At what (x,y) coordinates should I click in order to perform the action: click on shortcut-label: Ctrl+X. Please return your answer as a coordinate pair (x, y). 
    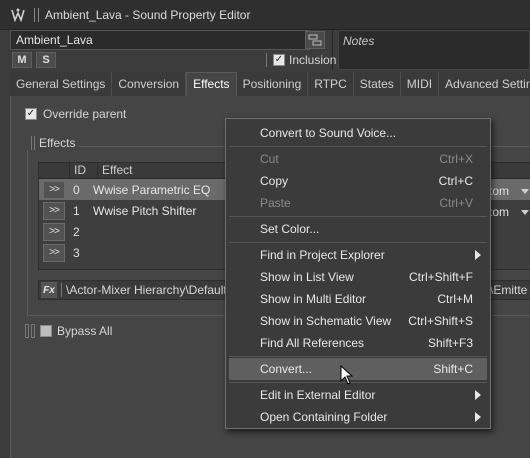
    Looking at the image, I should click on (456, 159).